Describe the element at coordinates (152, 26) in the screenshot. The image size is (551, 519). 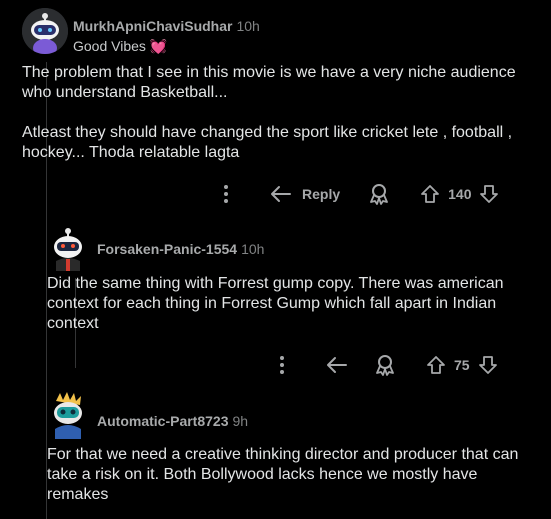
I see `username: MurkhApniChaviSudhar` at that location.